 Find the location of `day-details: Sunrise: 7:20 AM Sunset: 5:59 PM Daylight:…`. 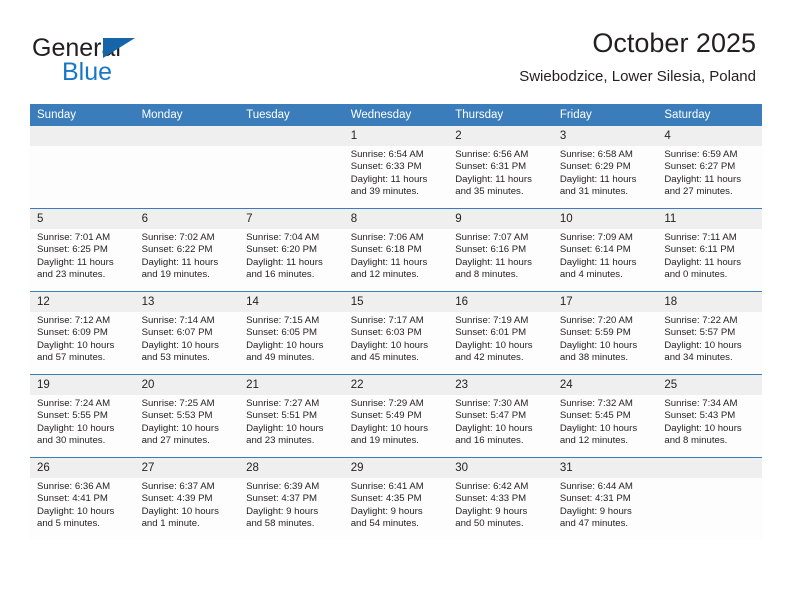

day-details: Sunrise: 7:20 AM Sunset: 5:59 PM Daylight:… is located at coordinates (605, 338).